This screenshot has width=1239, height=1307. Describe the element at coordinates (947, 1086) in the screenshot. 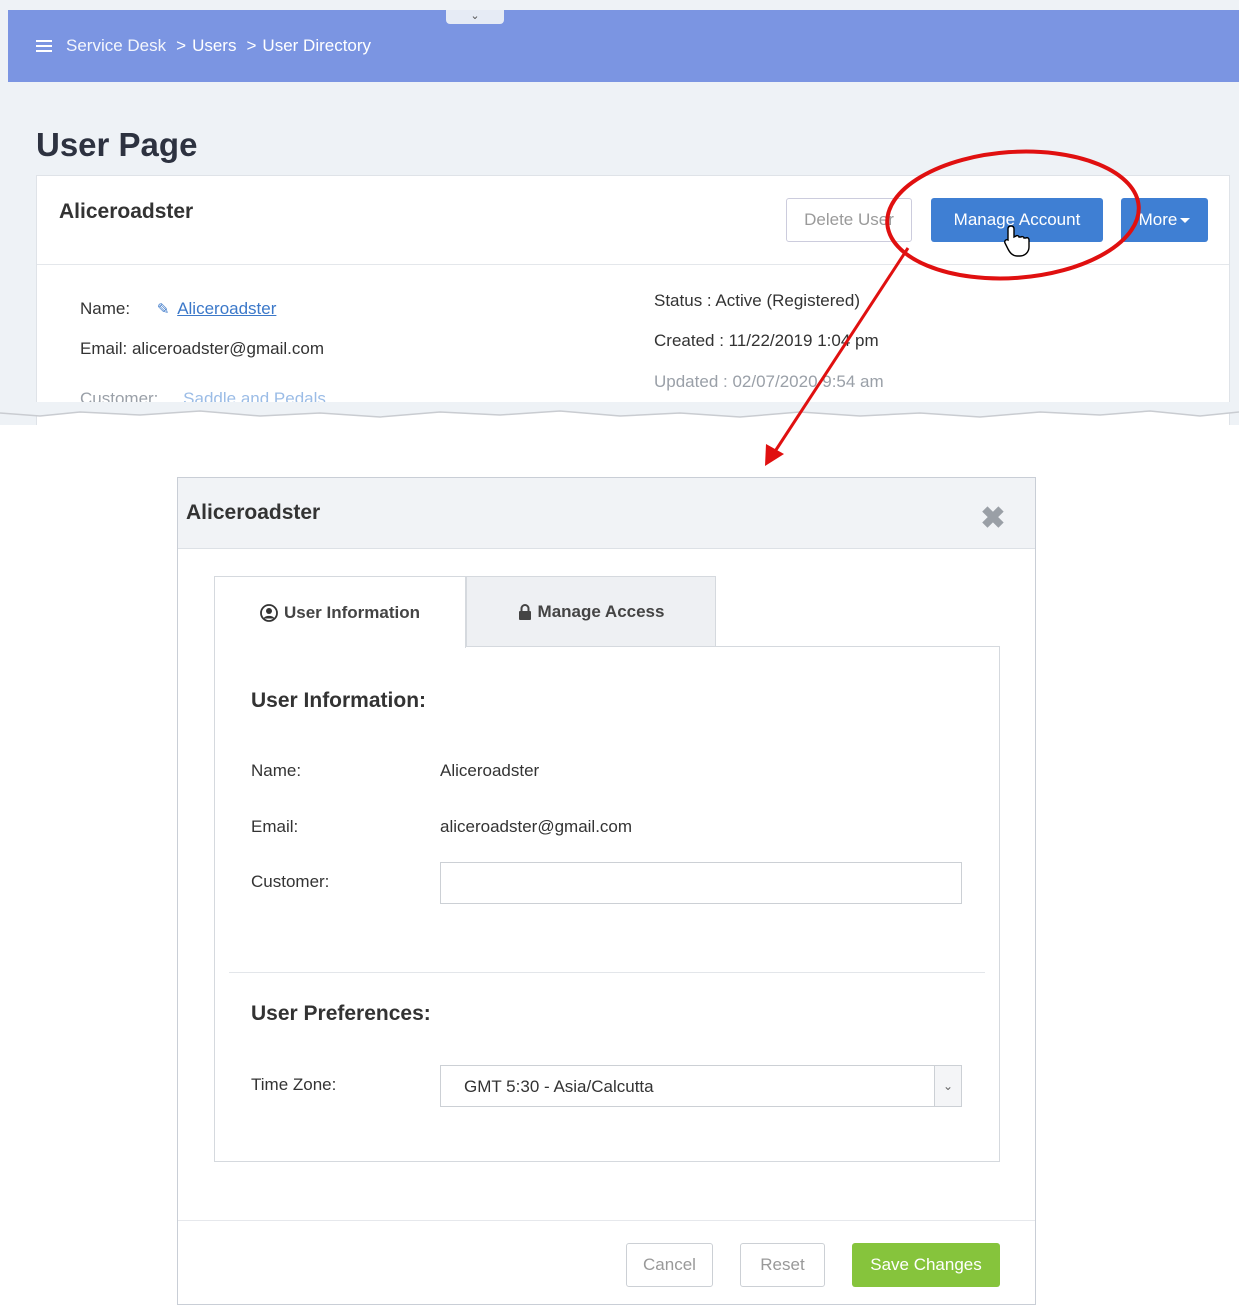

I see `chevron-down-icon: ⌄` at that location.